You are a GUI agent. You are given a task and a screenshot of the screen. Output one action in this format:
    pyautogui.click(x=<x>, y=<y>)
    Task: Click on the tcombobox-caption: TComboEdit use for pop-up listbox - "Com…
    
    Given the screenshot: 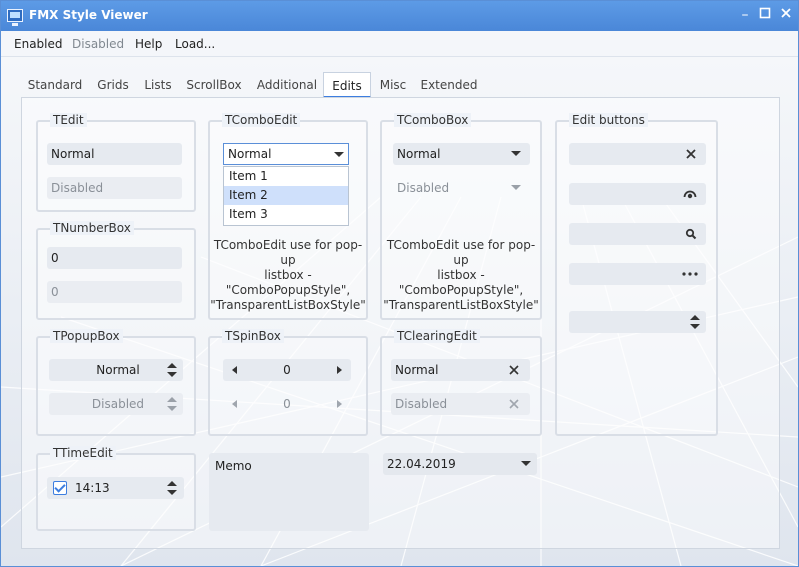 What is the action you would take?
    pyautogui.click(x=461, y=275)
    